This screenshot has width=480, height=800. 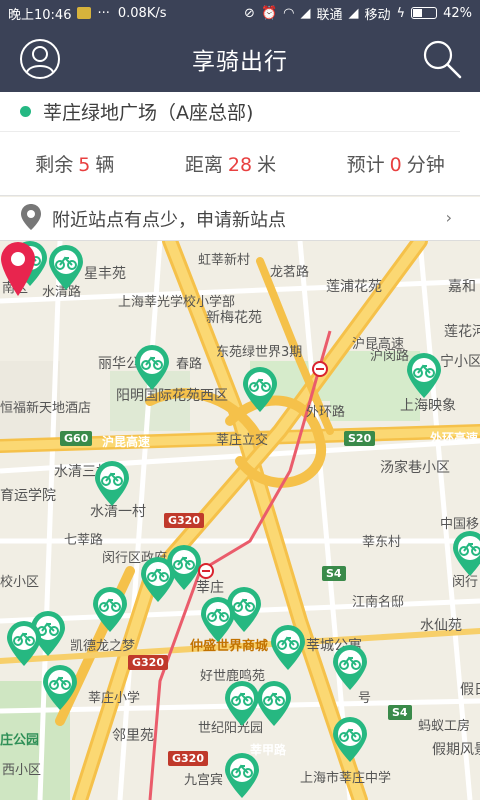 I want to click on status-time: 晚上10:46, so click(x=40, y=15).